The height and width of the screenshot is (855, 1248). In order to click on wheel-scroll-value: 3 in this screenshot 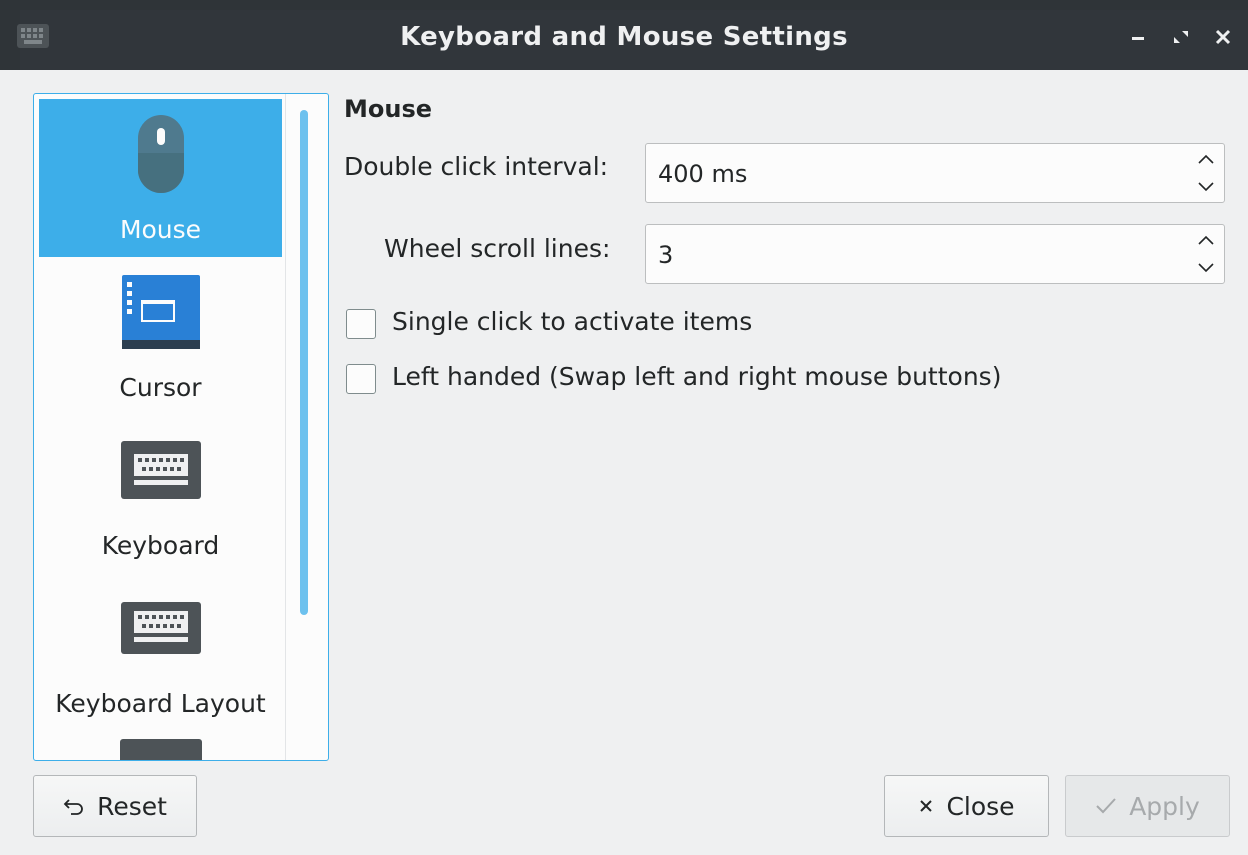, I will do `click(666, 255)`.